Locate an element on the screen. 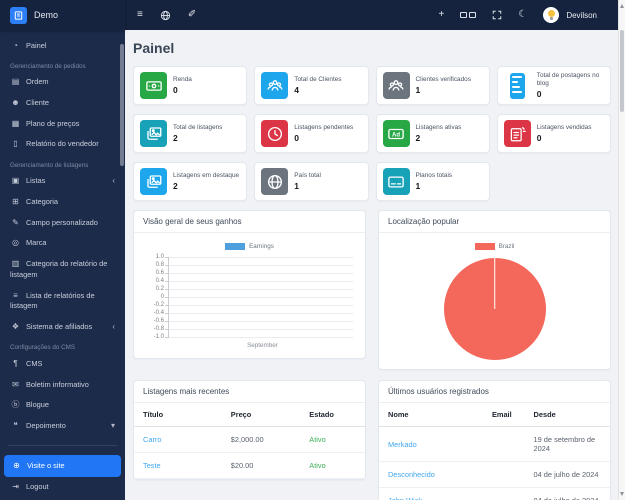 This screenshot has height=500, width=625. sidebar-item-relatorio-vendedor: ▯ Relatório do vendedor is located at coordinates (62, 144).